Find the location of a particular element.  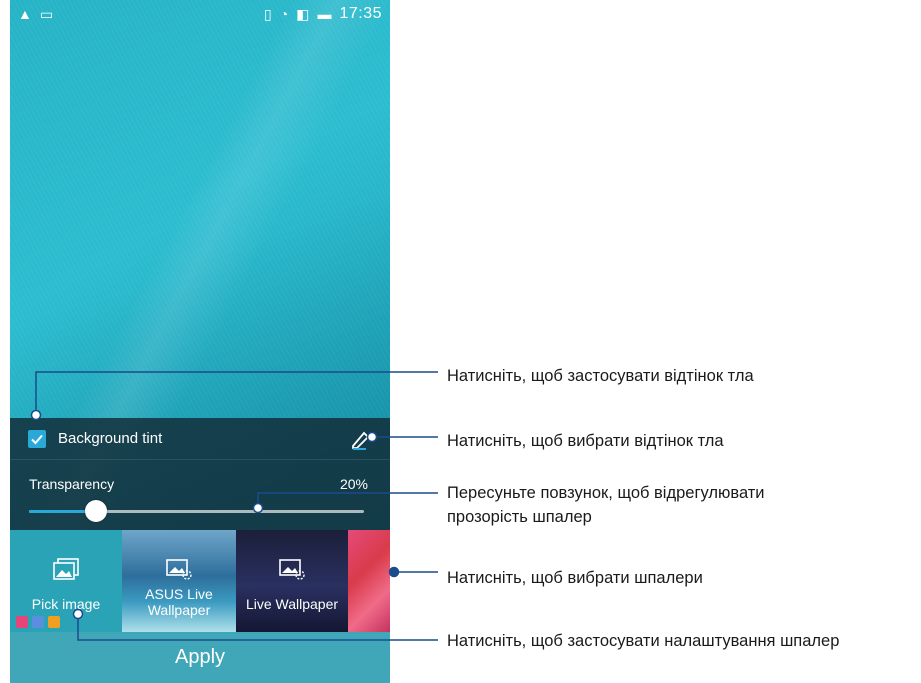

transparency-value: 20% is located at coordinates (353, 484).